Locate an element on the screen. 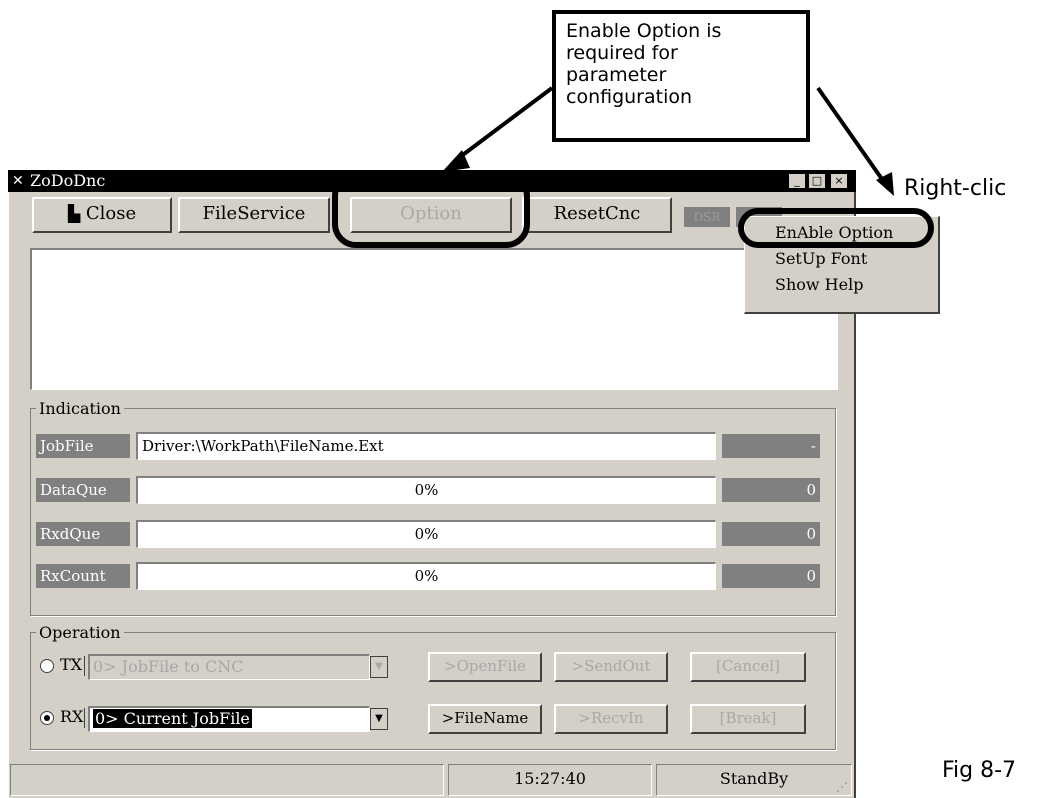 The image size is (1042, 798). right-click-label: Right-clic is located at coordinates (955, 188).